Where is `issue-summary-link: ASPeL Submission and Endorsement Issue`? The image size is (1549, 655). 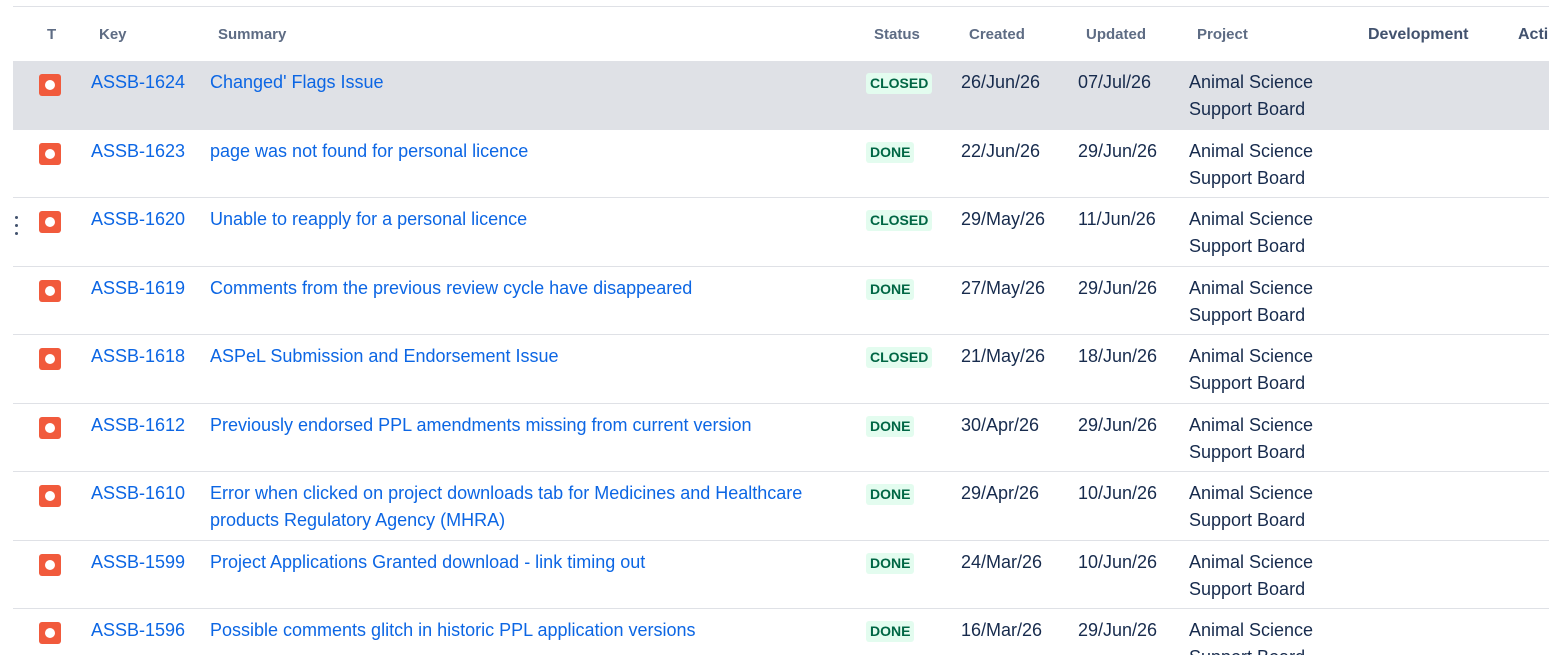 issue-summary-link: ASPeL Submission and Endorsement Issue is located at coordinates (384, 356).